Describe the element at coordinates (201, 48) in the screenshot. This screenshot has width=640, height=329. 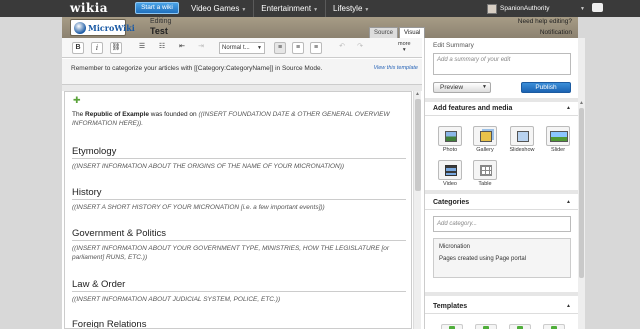
I see `indent-button: ⇥` at that location.